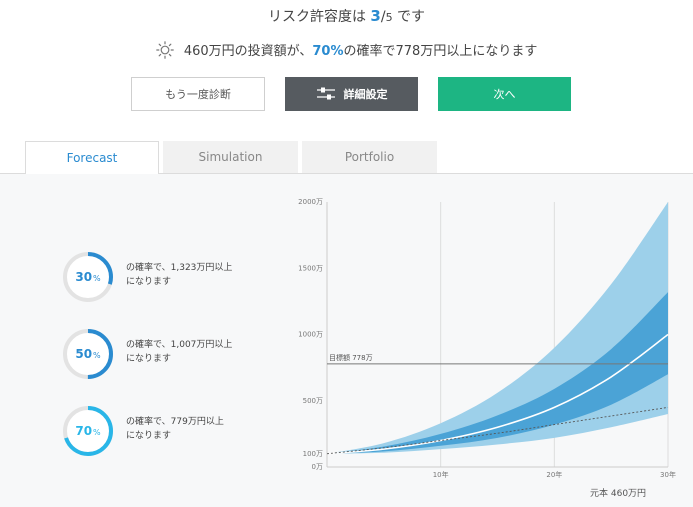 The image size is (693, 507). I want to click on tab-forecast: Forecast, so click(92, 157).